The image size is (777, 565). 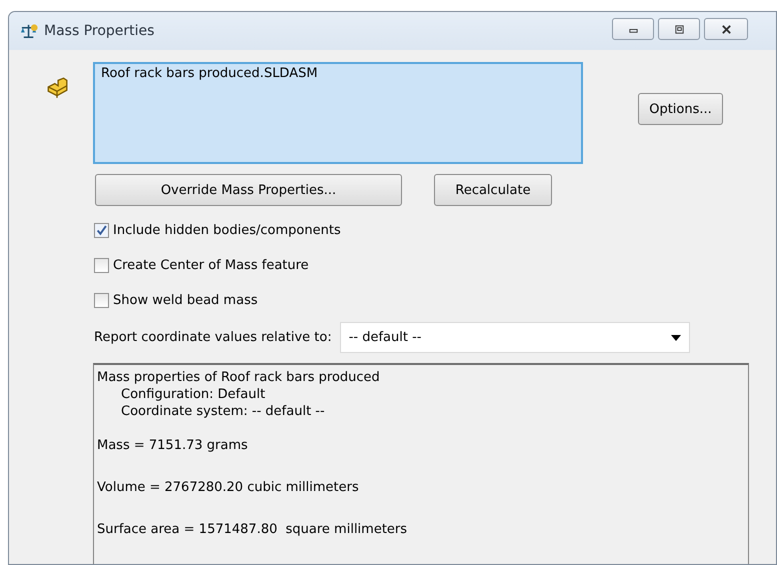 I want to click on maximize-button, so click(x=679, y=29).